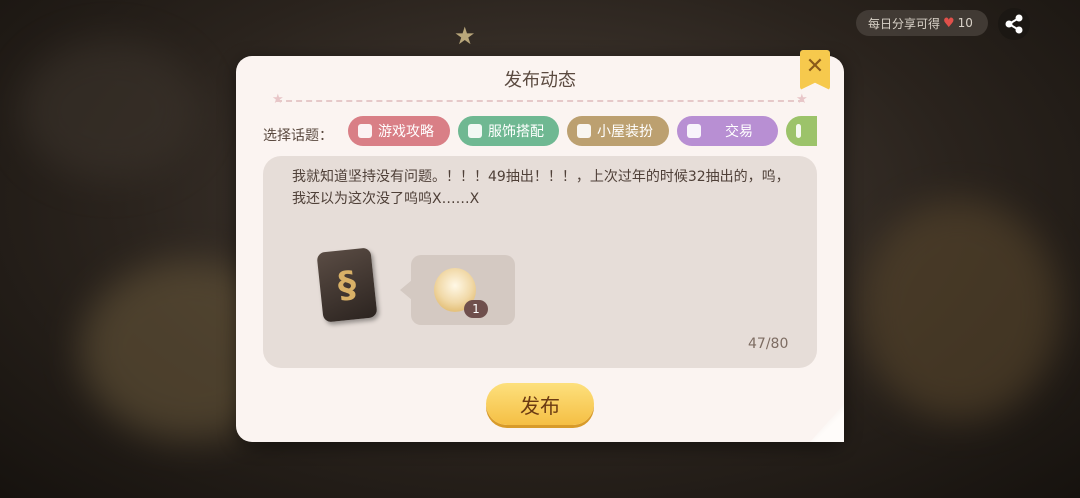 Image resolution: width=1080 pixels, height=498 pixels. Describe the element at coordinates (904, 23) in the screenshot. I see `share-hint-label: 每日分享可得` at that location.